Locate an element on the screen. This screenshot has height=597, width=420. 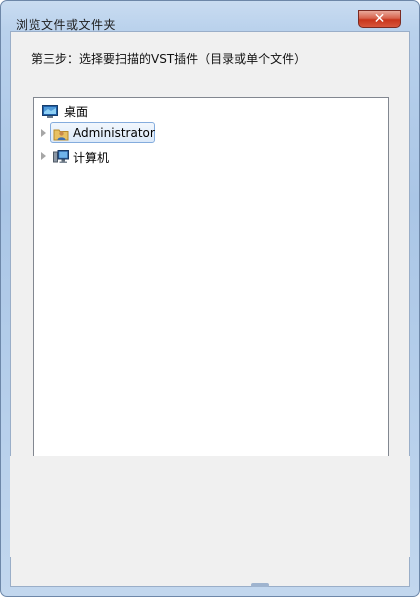
tree-item-desktop: 桌面 is located at coordinates (209, 111).